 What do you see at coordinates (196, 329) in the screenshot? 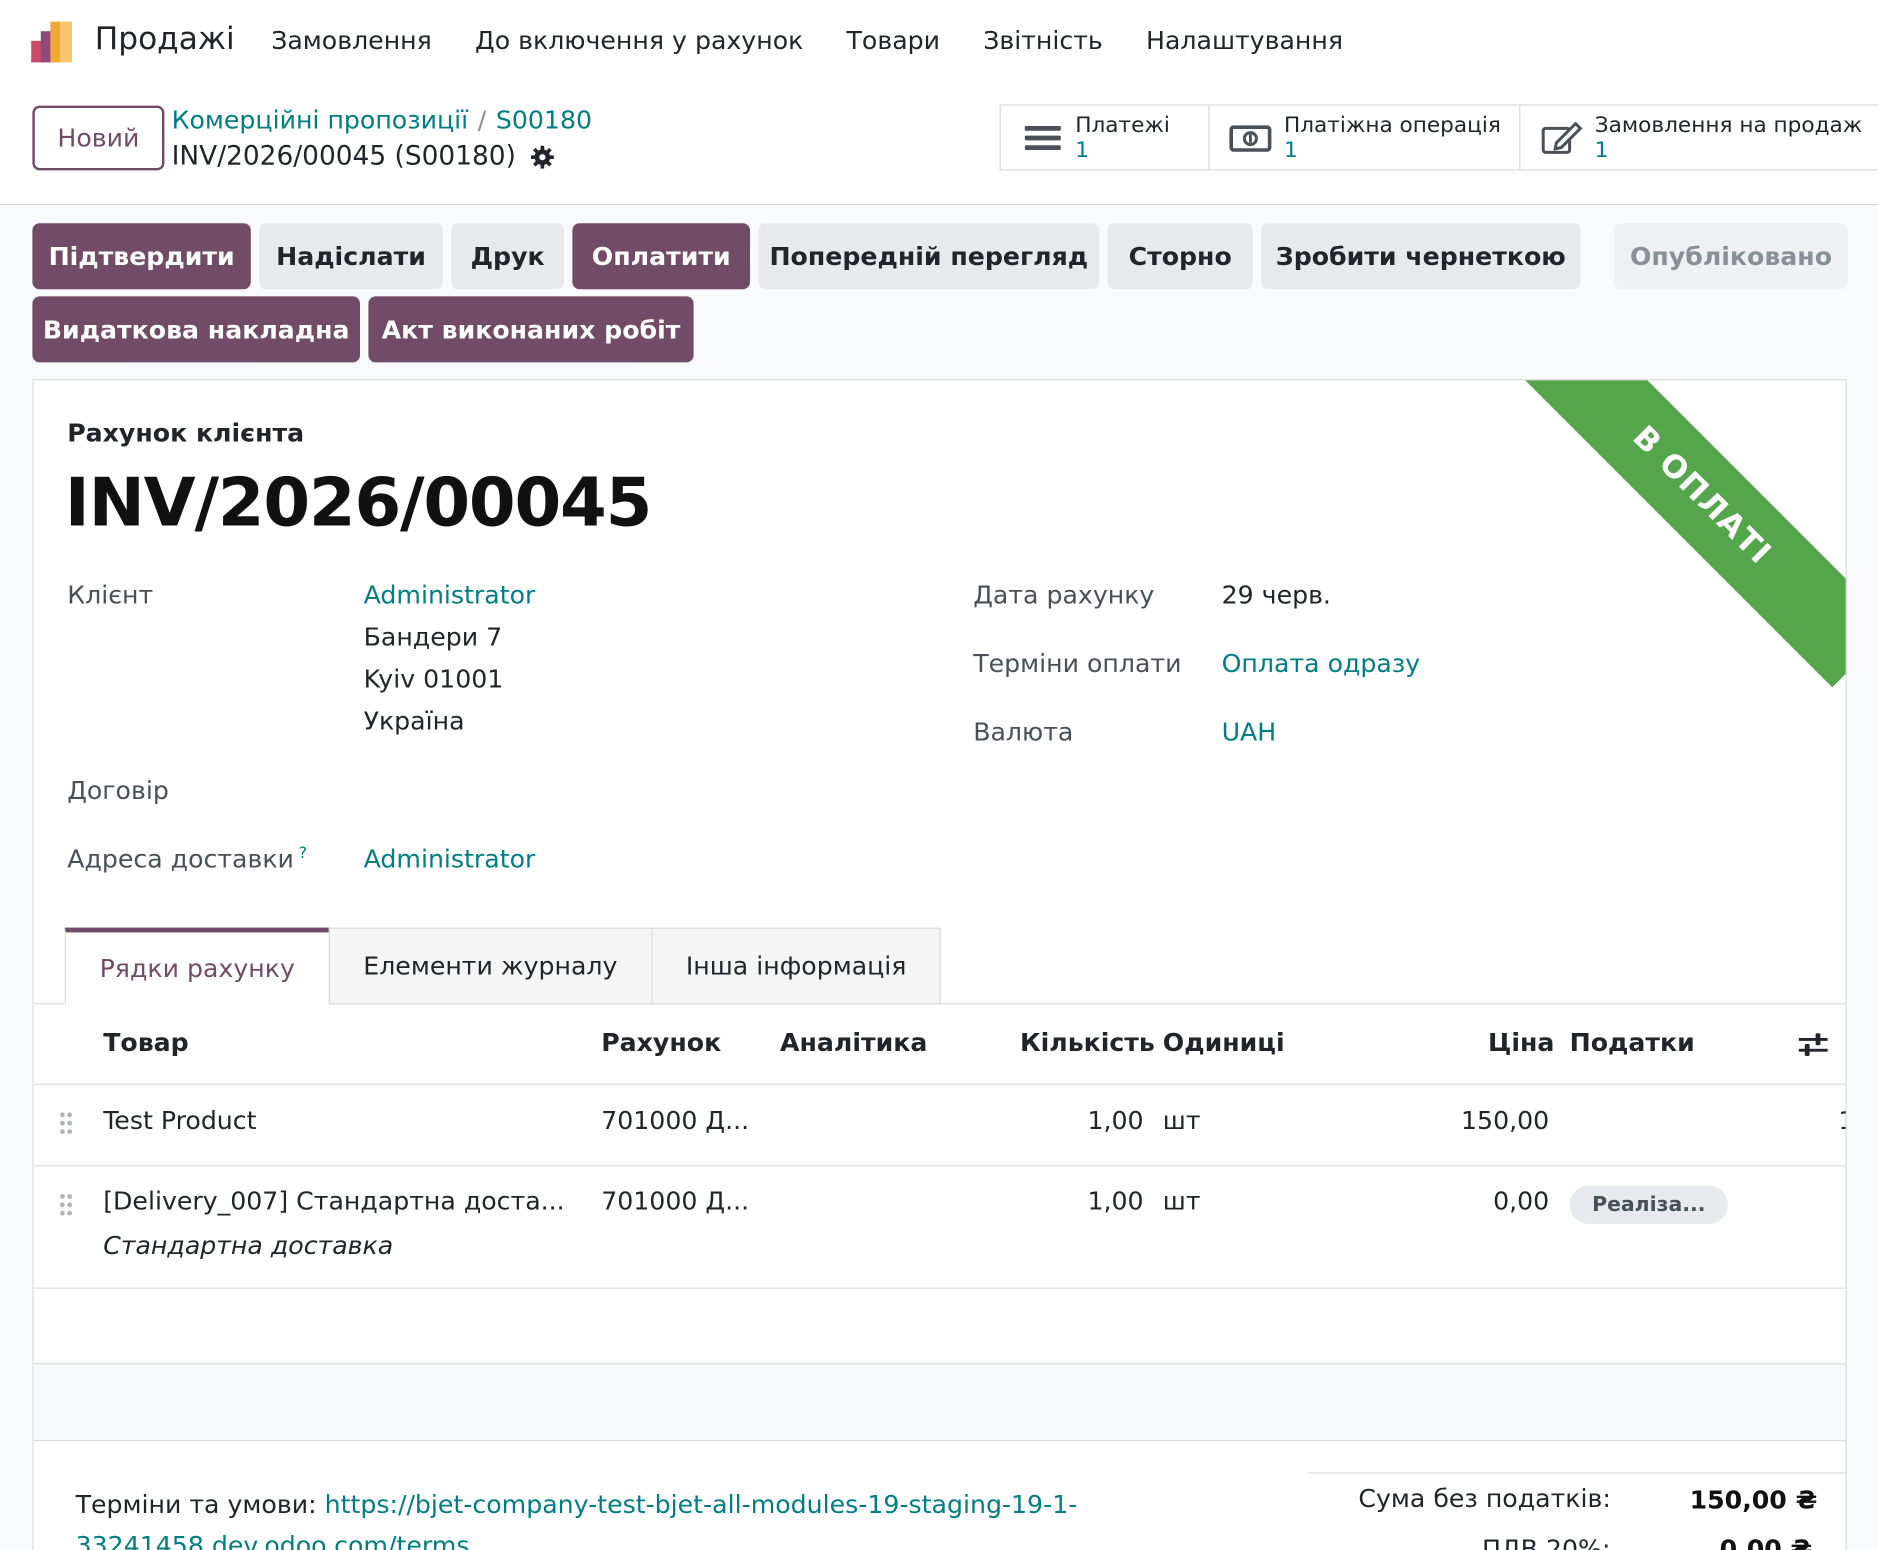
I see `delivery-note-button: Видаткова накладна` at bounding box center [196, 329].